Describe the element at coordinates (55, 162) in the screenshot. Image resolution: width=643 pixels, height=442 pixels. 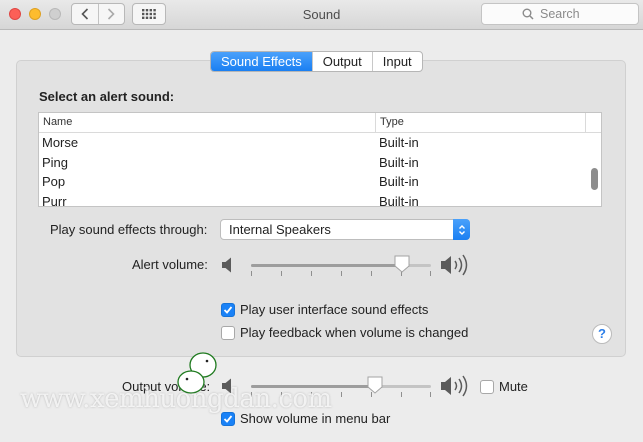
I see `sound-name: Ping` at that location.